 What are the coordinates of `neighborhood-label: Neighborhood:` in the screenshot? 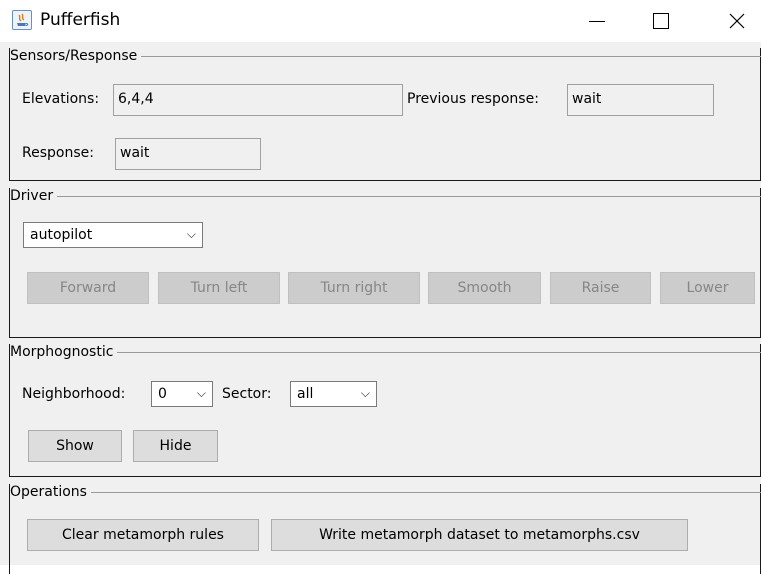 It's located at (74, 394).